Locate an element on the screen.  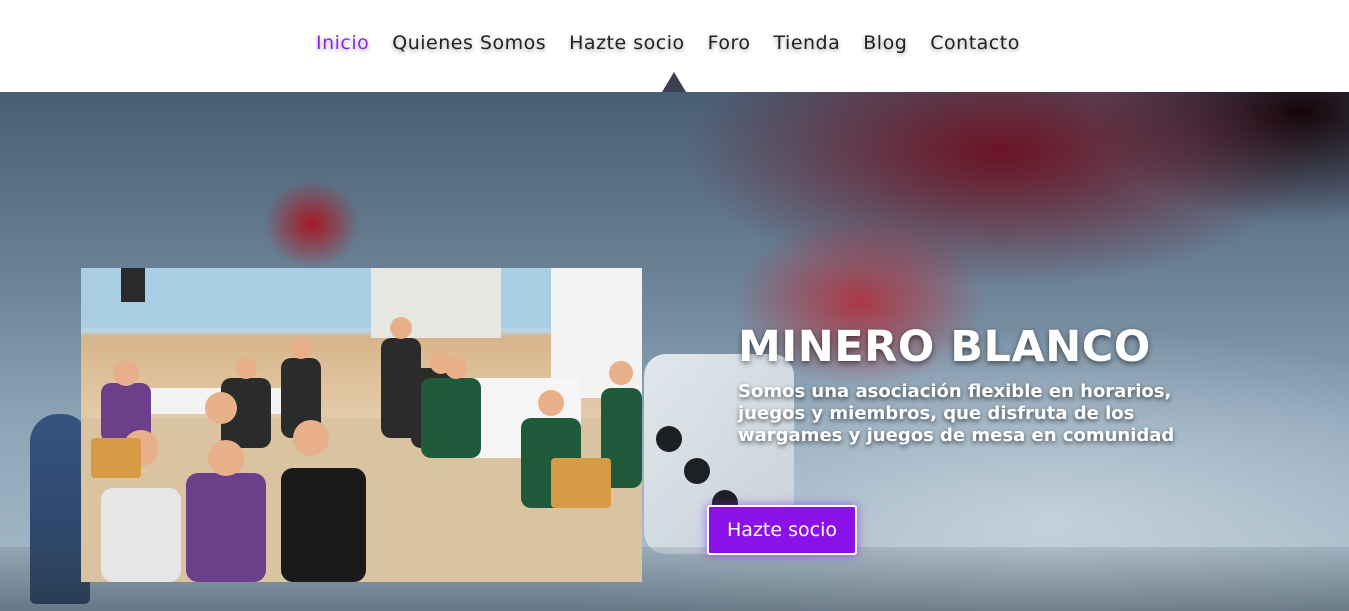
nav-pointer-icon is located at coordinates (674, 82).